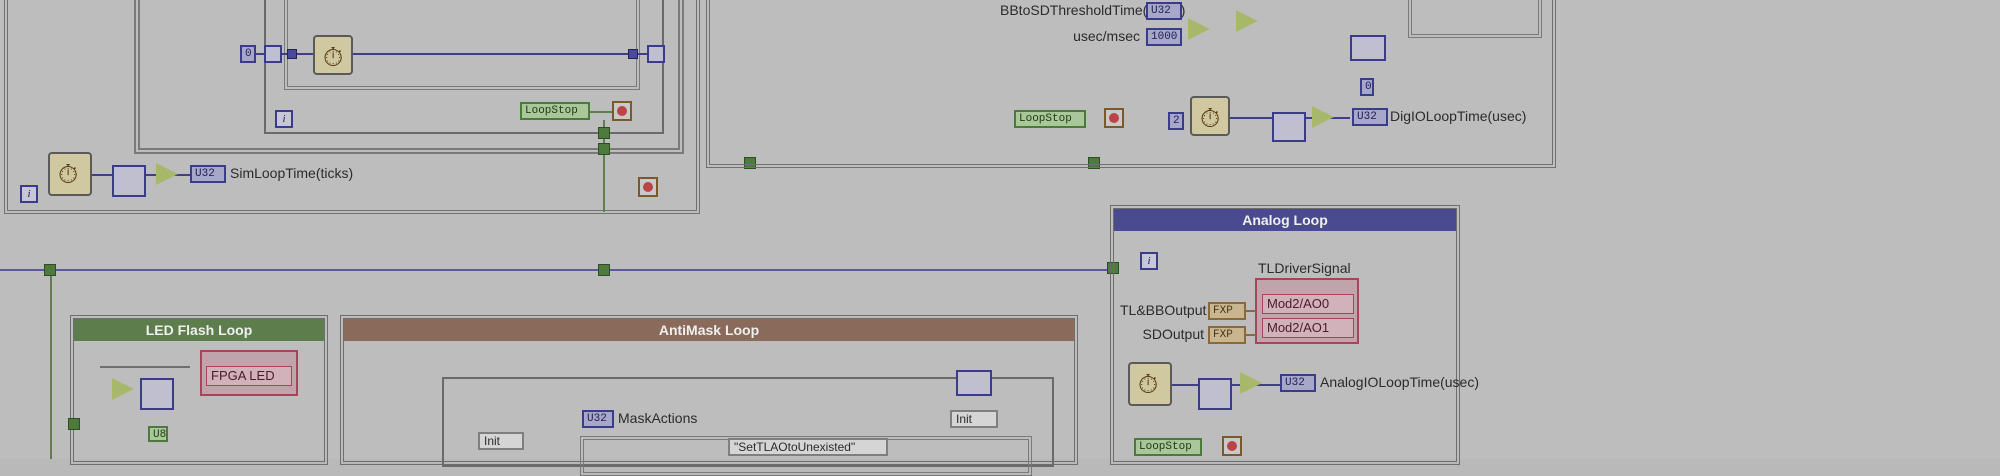  Describe the element at coordinates (248, 54) in the screenshot. I see `numeric-constant-zero: 0` at that location.